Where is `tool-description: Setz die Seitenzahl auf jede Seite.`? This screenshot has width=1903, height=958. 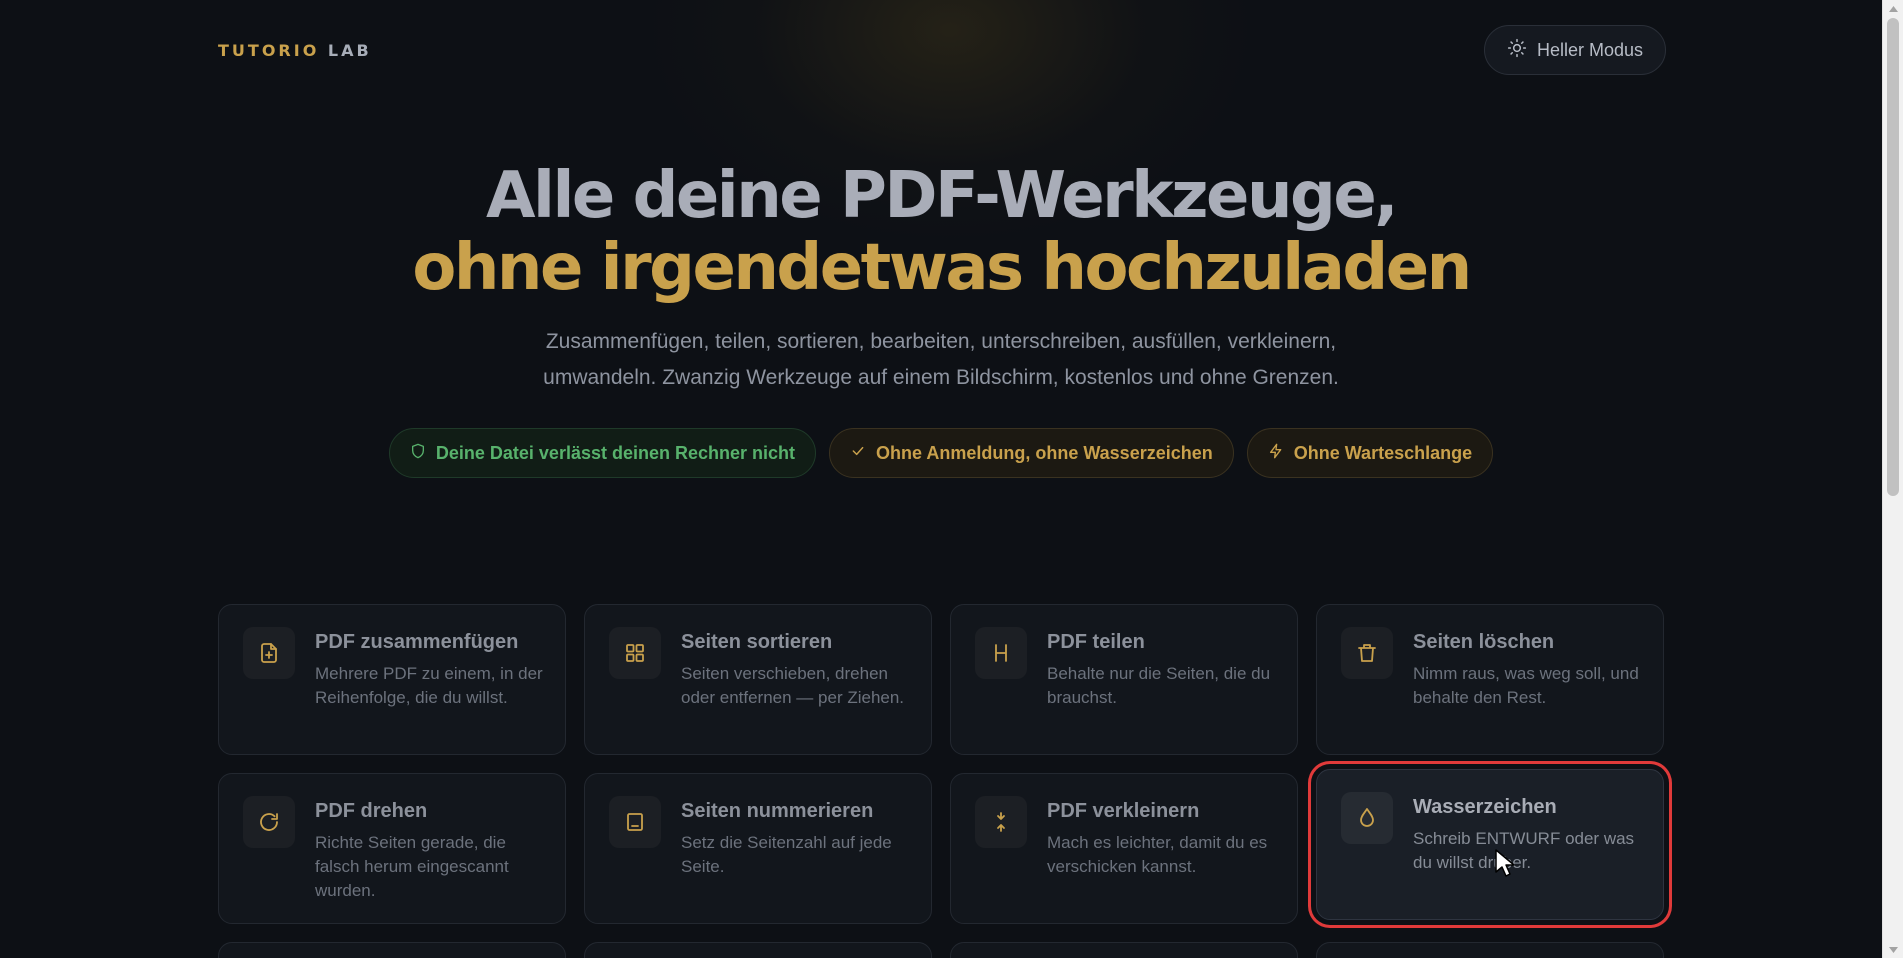
tool-description: Setz die Seitenzahl auf jede Seite. is located at coordinates (786, 854).